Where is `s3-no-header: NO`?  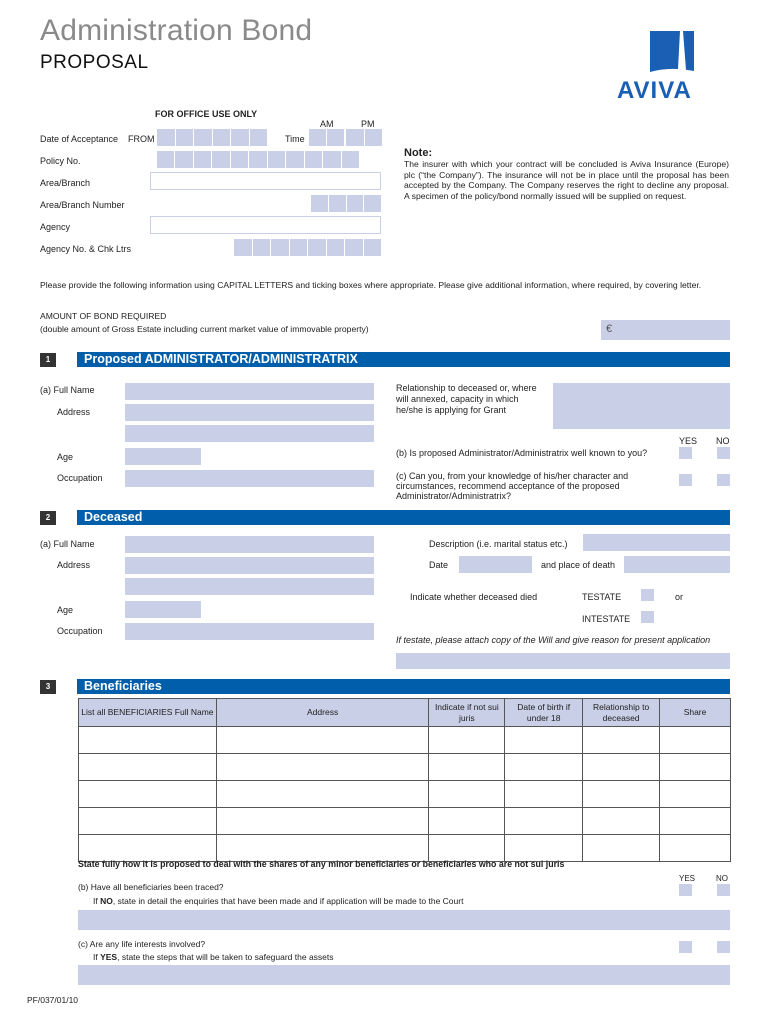 s3-no-header: NO is located at coordinates (722, 878).